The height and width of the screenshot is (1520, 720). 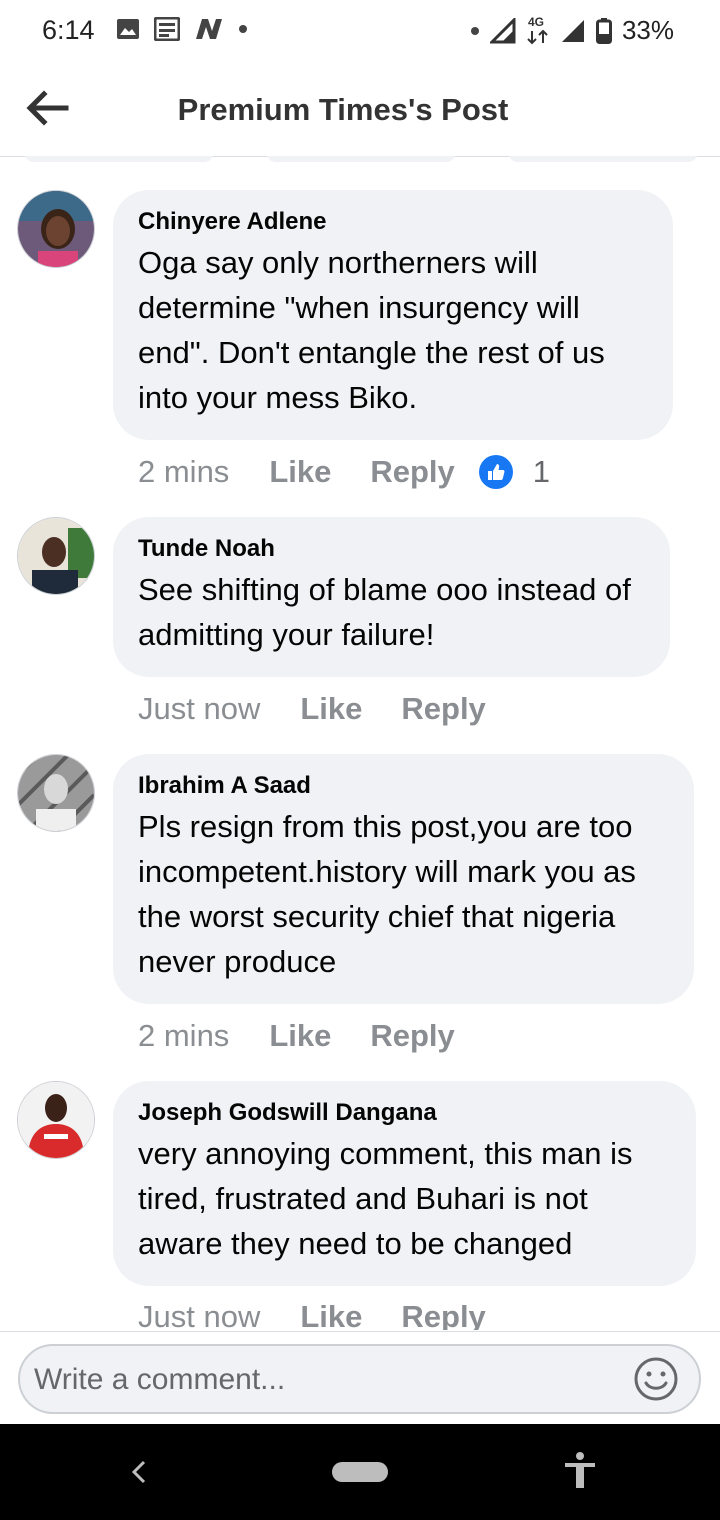 I want to click on nav-home-pill, so click(x=360, y=1472).